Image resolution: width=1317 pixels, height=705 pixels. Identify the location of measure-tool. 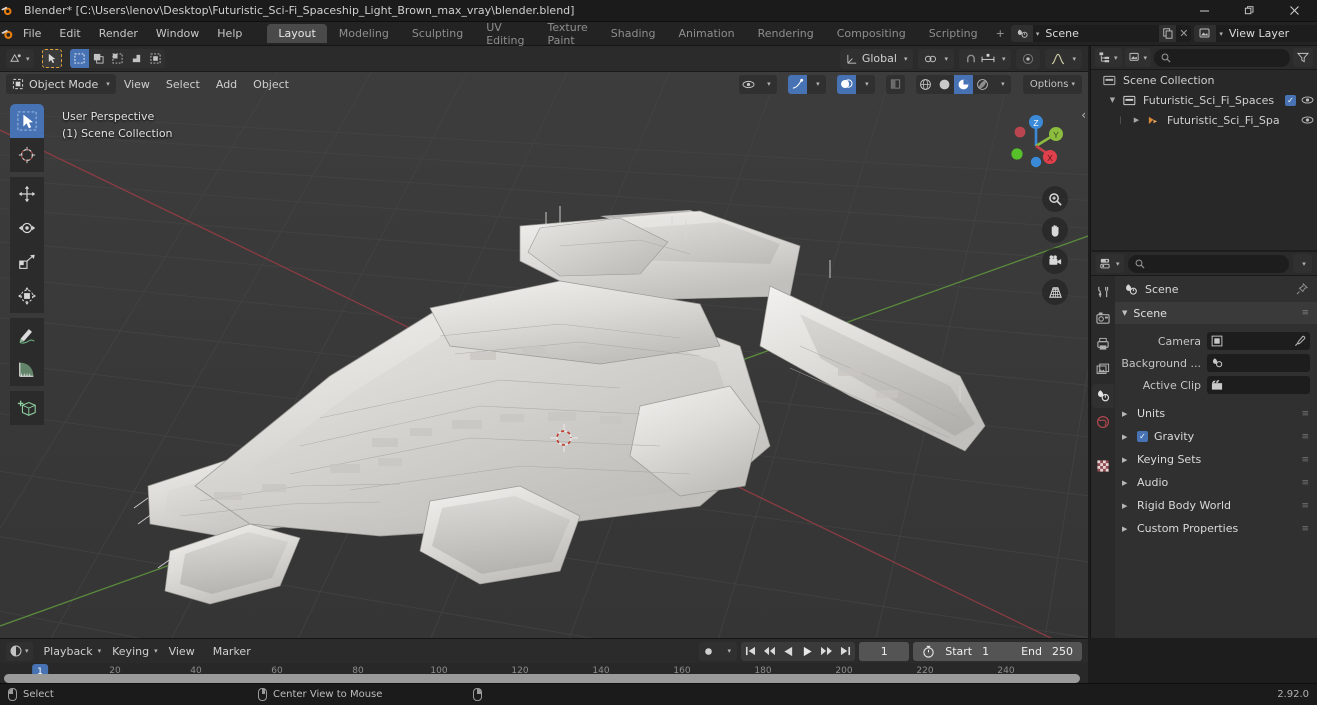
(27, 369).